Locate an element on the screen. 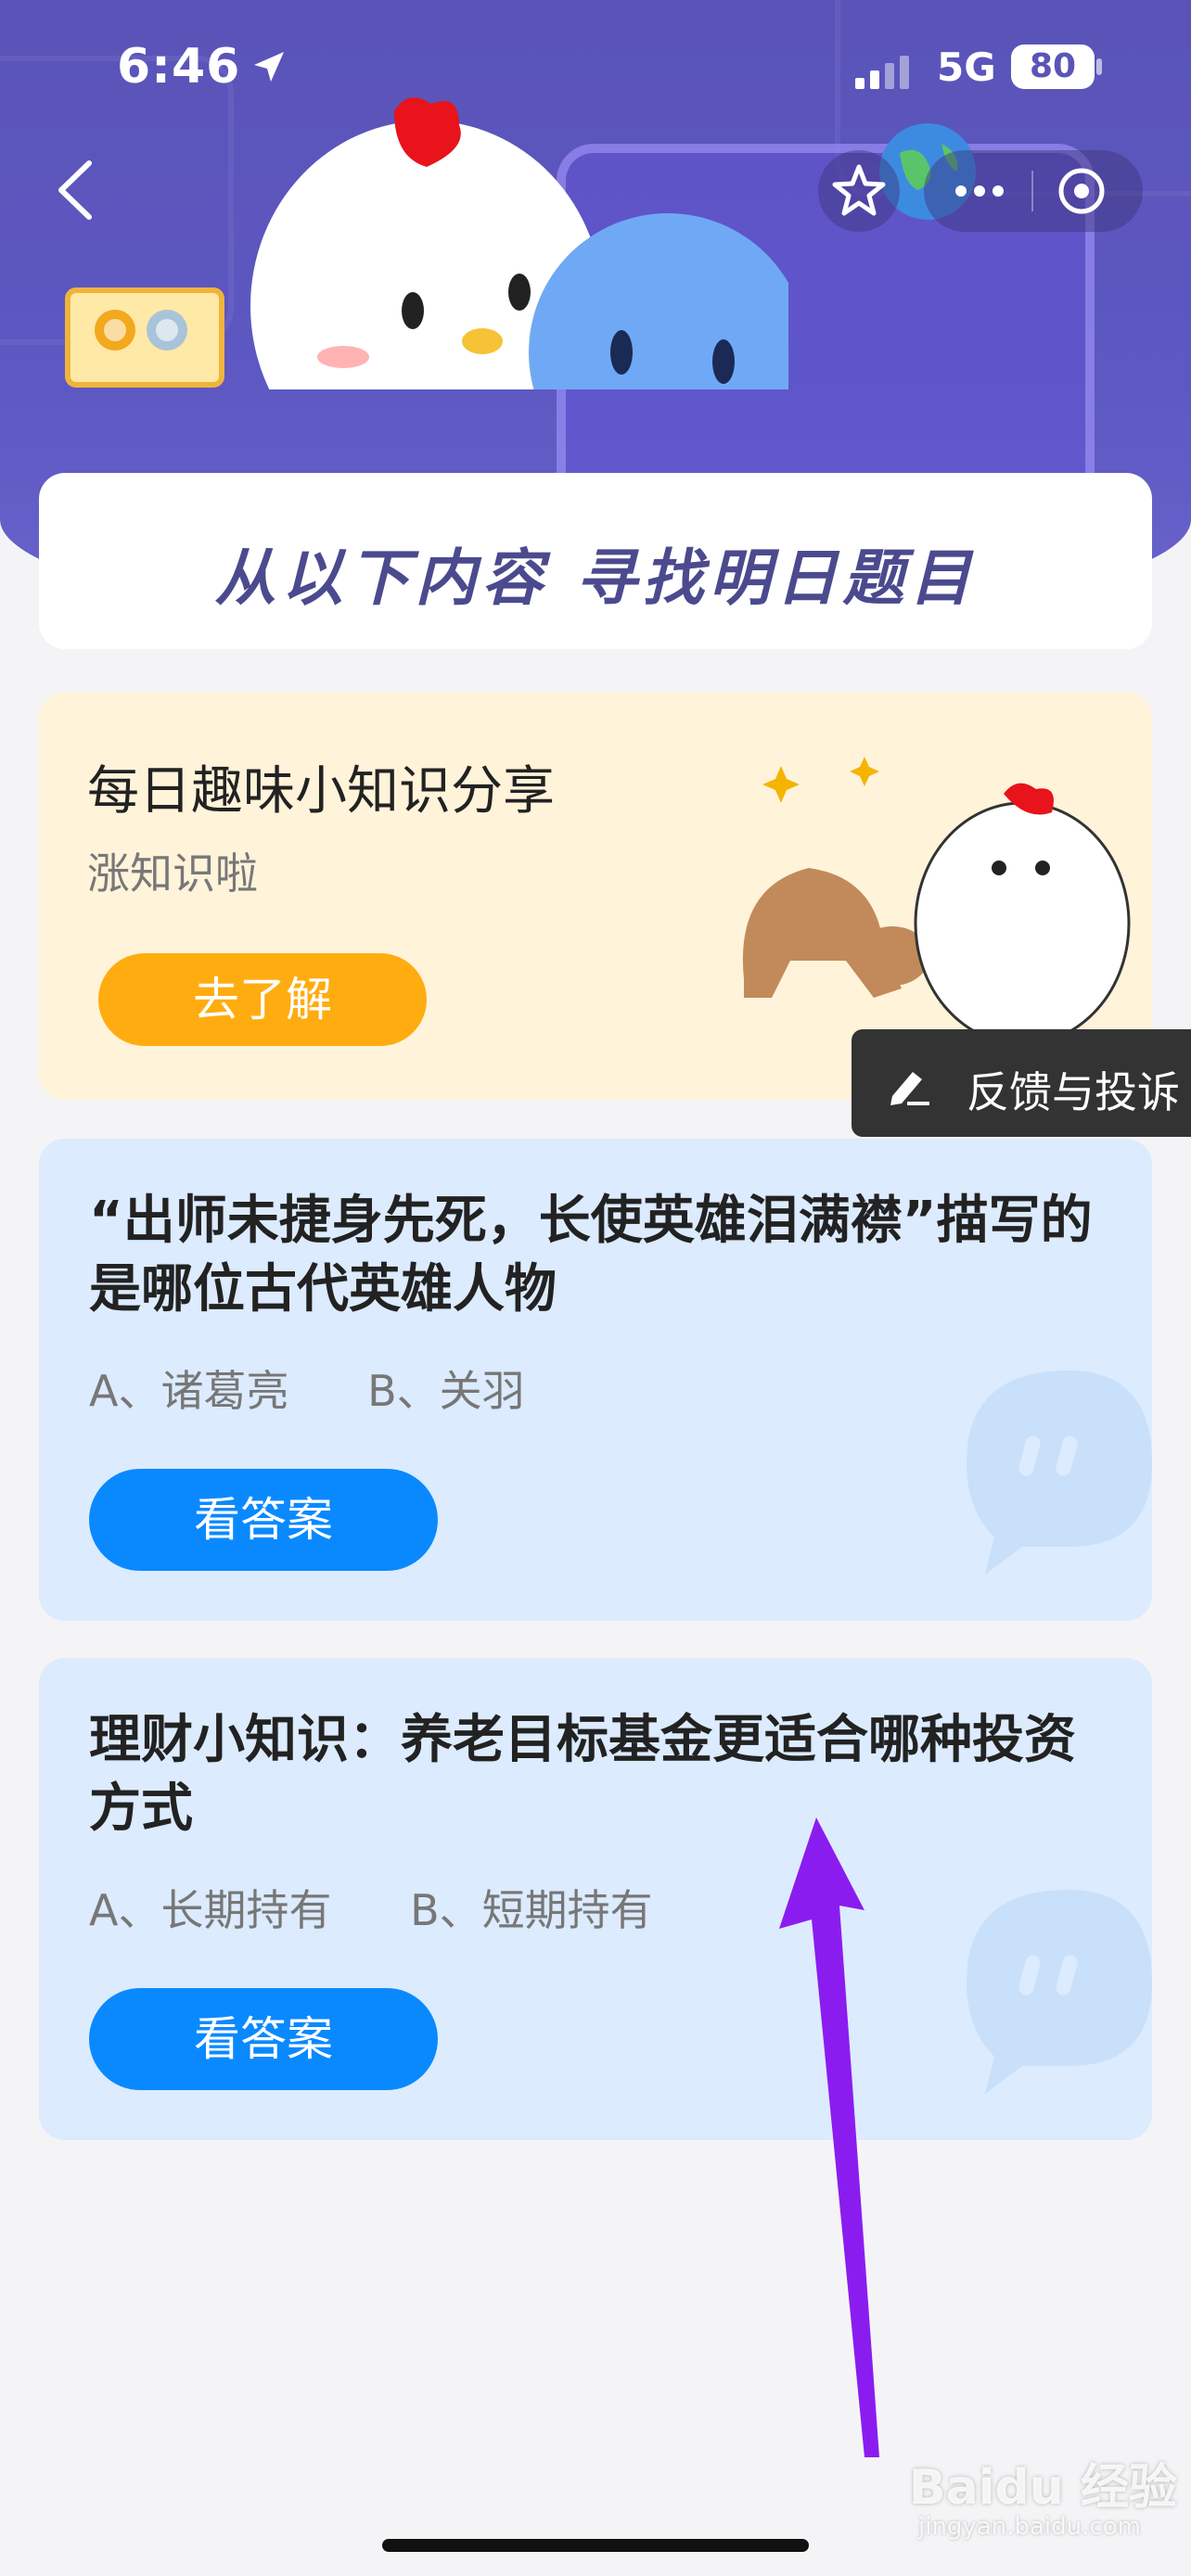  feedback-button: 反馈与投诉 is located at coordinates (1022, 1083).